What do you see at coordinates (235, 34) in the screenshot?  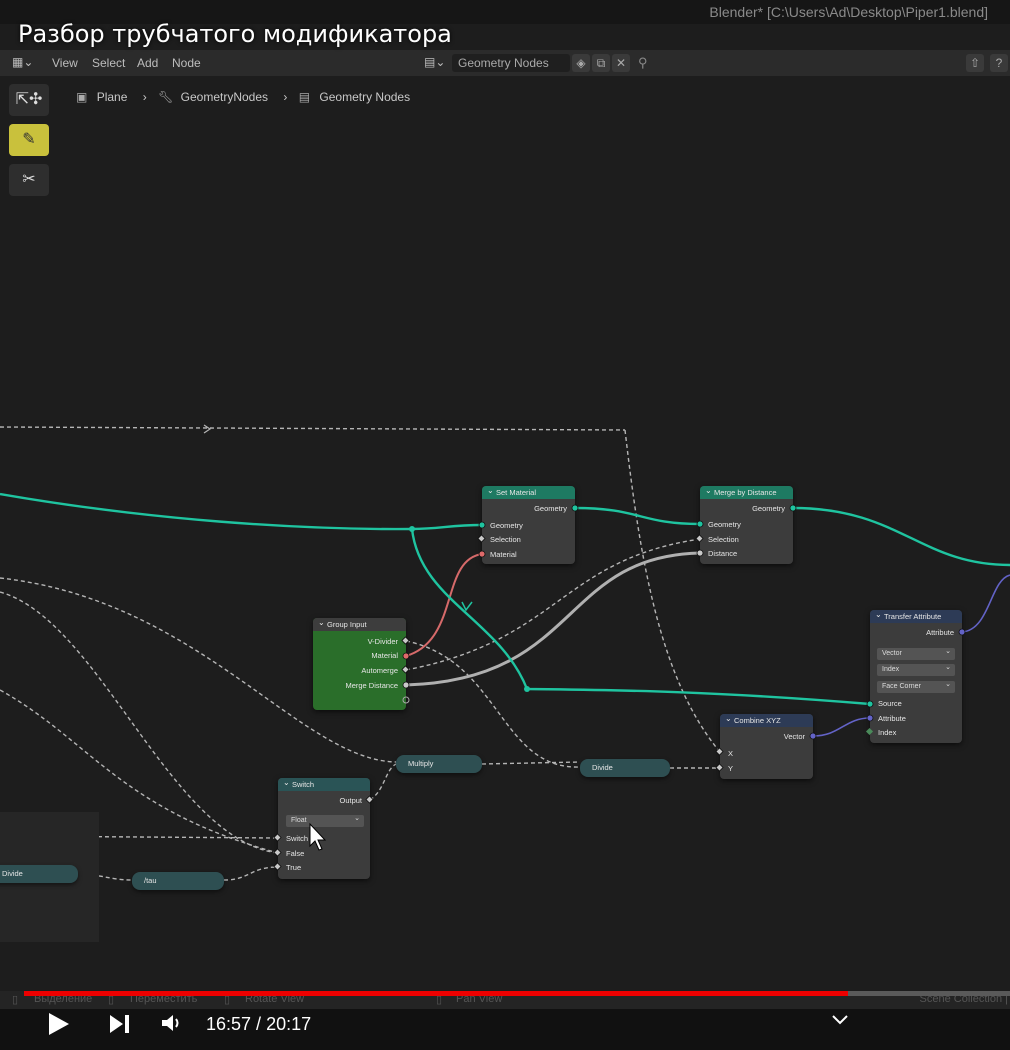 I see `video-title: Разбор трубчатого модификатора` at bounding box center [235, 34].